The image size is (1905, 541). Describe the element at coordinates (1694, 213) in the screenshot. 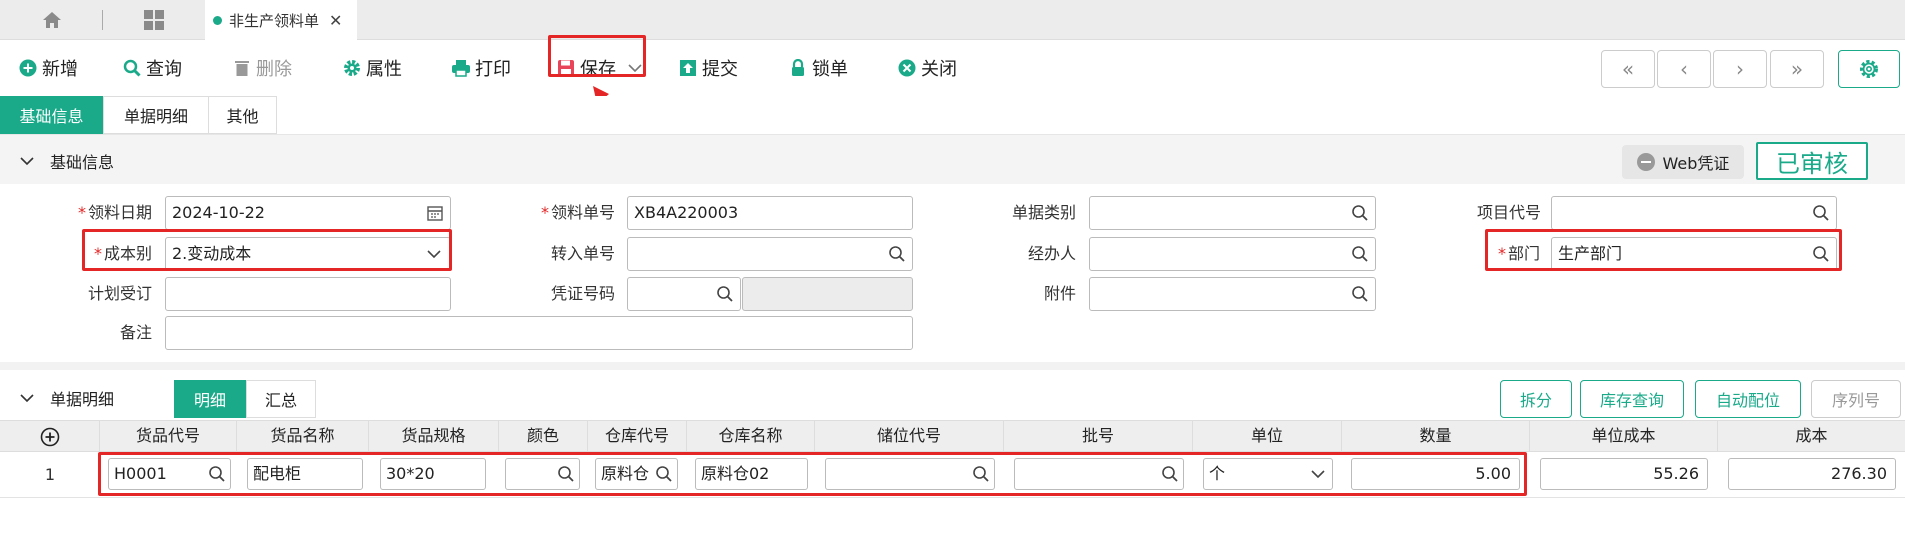

I see `project-code-field` at that location.